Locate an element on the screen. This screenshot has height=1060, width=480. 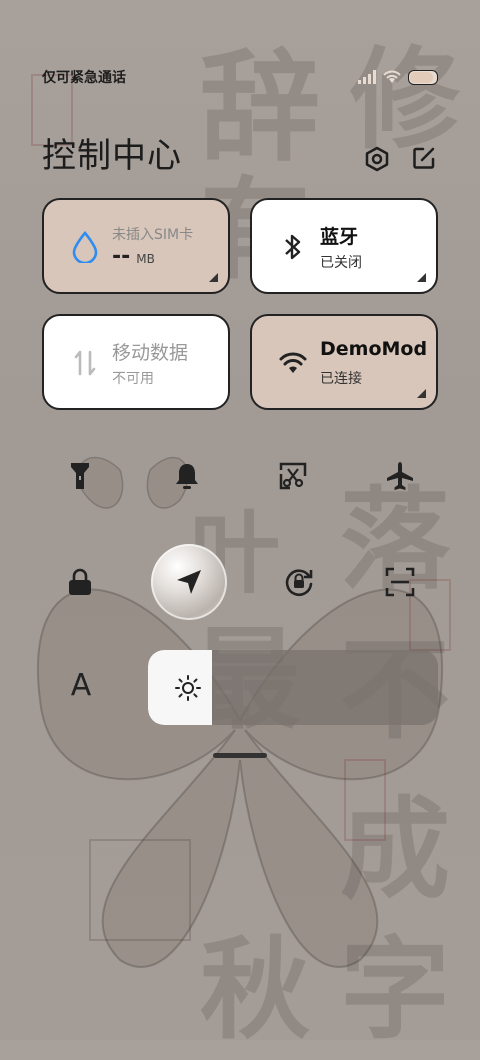
airplane-icon is located at coordinates (400, 476).